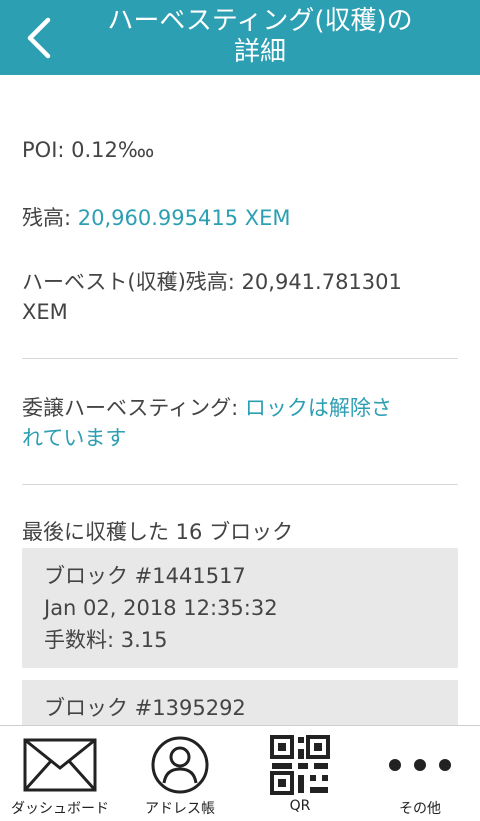 Image resolution: width=480 pixels, height=821 pixels. I want to click on tab-qr: QR, so click(300, 773).